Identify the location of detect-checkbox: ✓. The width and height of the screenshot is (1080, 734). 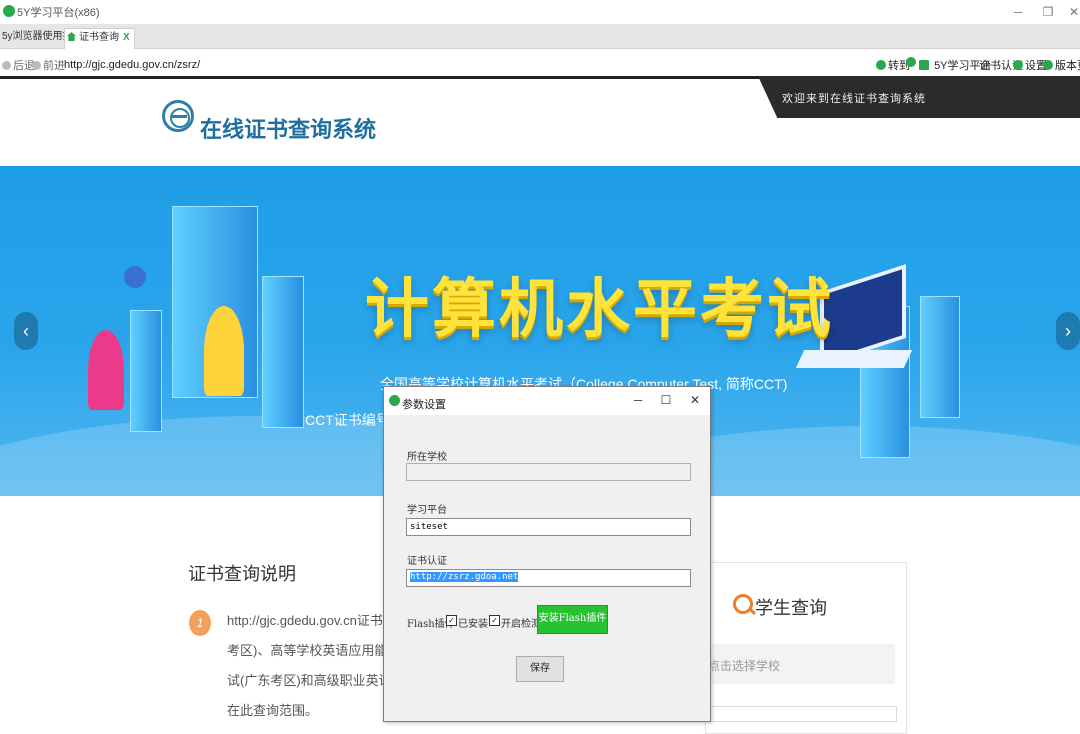
(494, 620).